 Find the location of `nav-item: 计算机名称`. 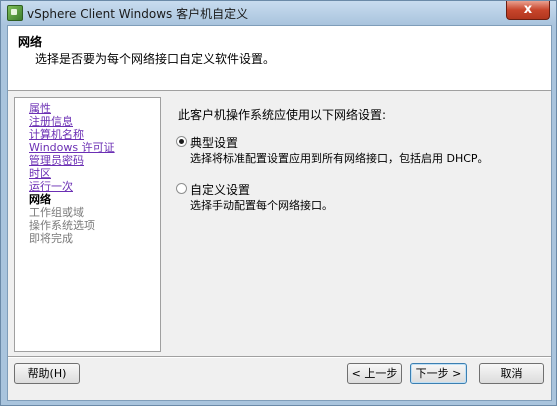

nav-item: 计算机名称 is located at coordinates (72, 134).